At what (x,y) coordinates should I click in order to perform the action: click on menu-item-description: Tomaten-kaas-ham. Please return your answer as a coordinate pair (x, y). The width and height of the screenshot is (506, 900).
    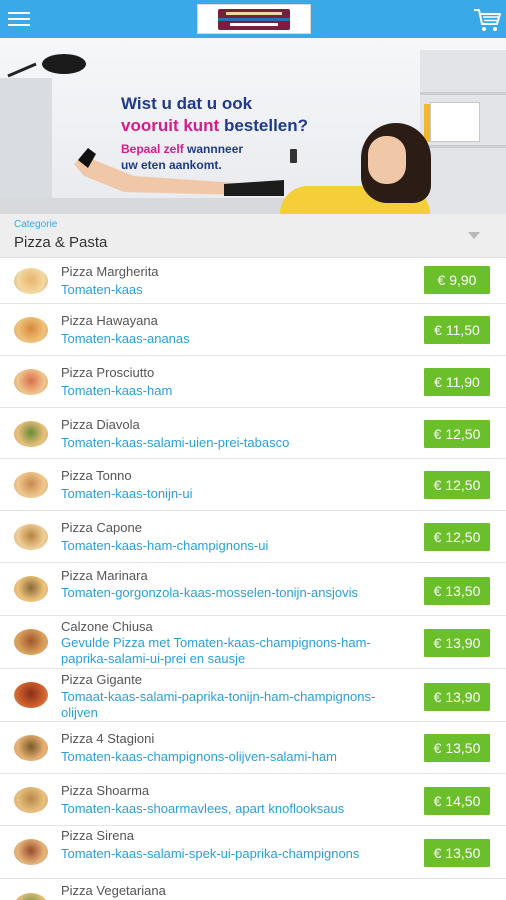
    Looking at the image, I should click on (117, 390).